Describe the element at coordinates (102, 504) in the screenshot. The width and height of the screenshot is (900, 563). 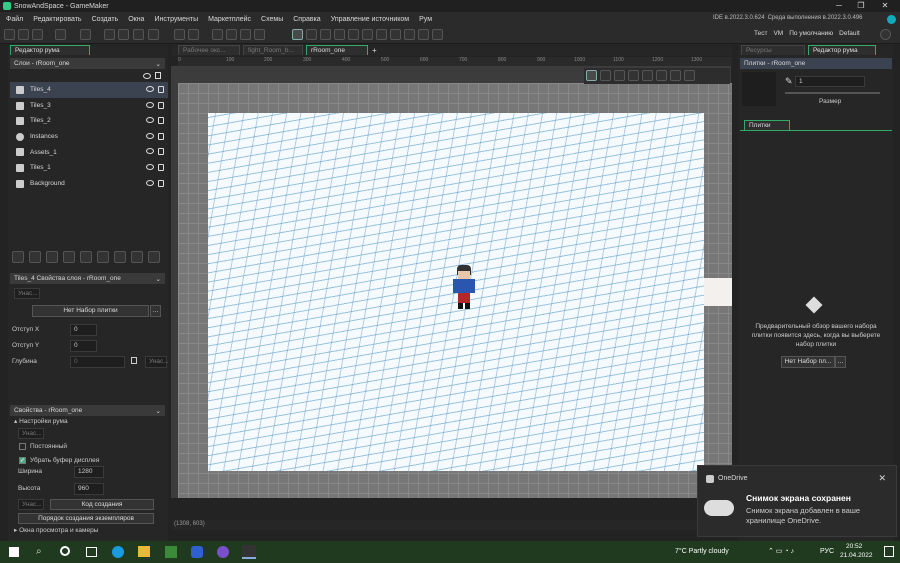
I see `creation-code-button: Код создания` at that location.